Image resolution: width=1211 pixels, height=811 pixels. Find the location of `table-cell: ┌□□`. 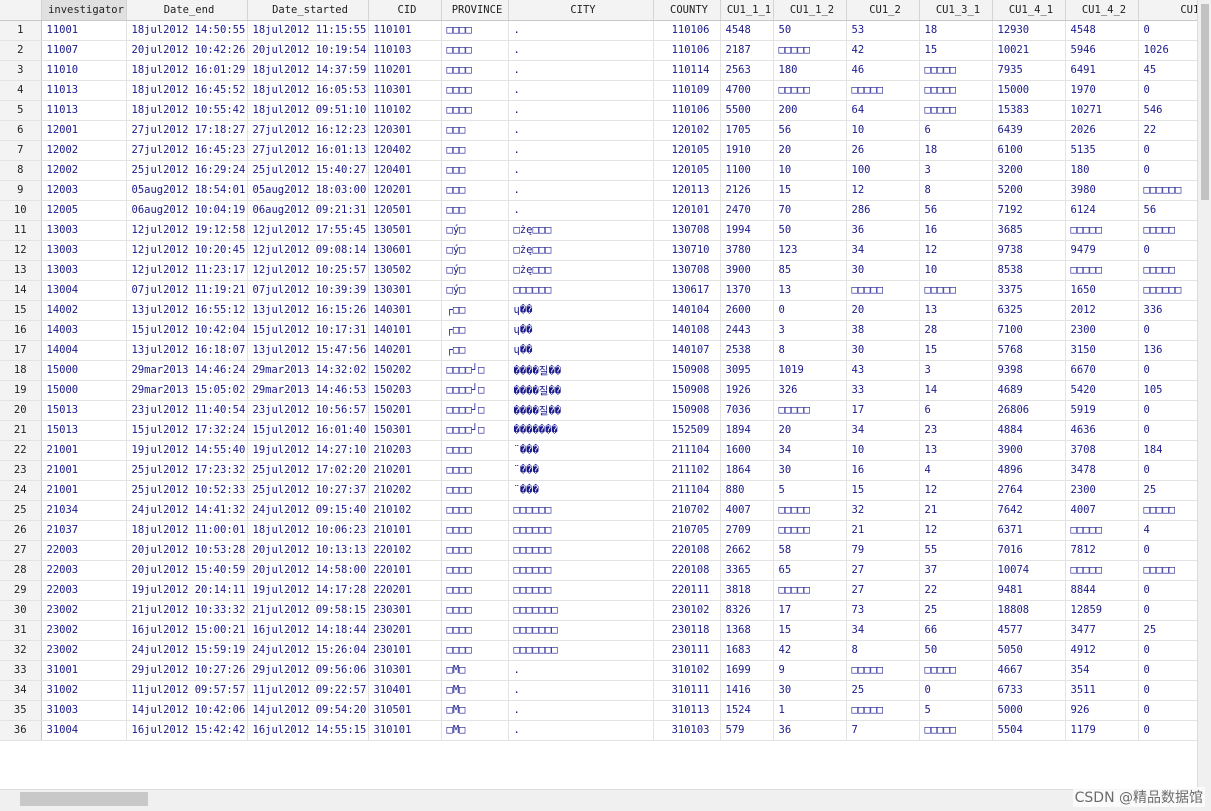

table-cell: ┌□□ is located at coordinates (475, 310).